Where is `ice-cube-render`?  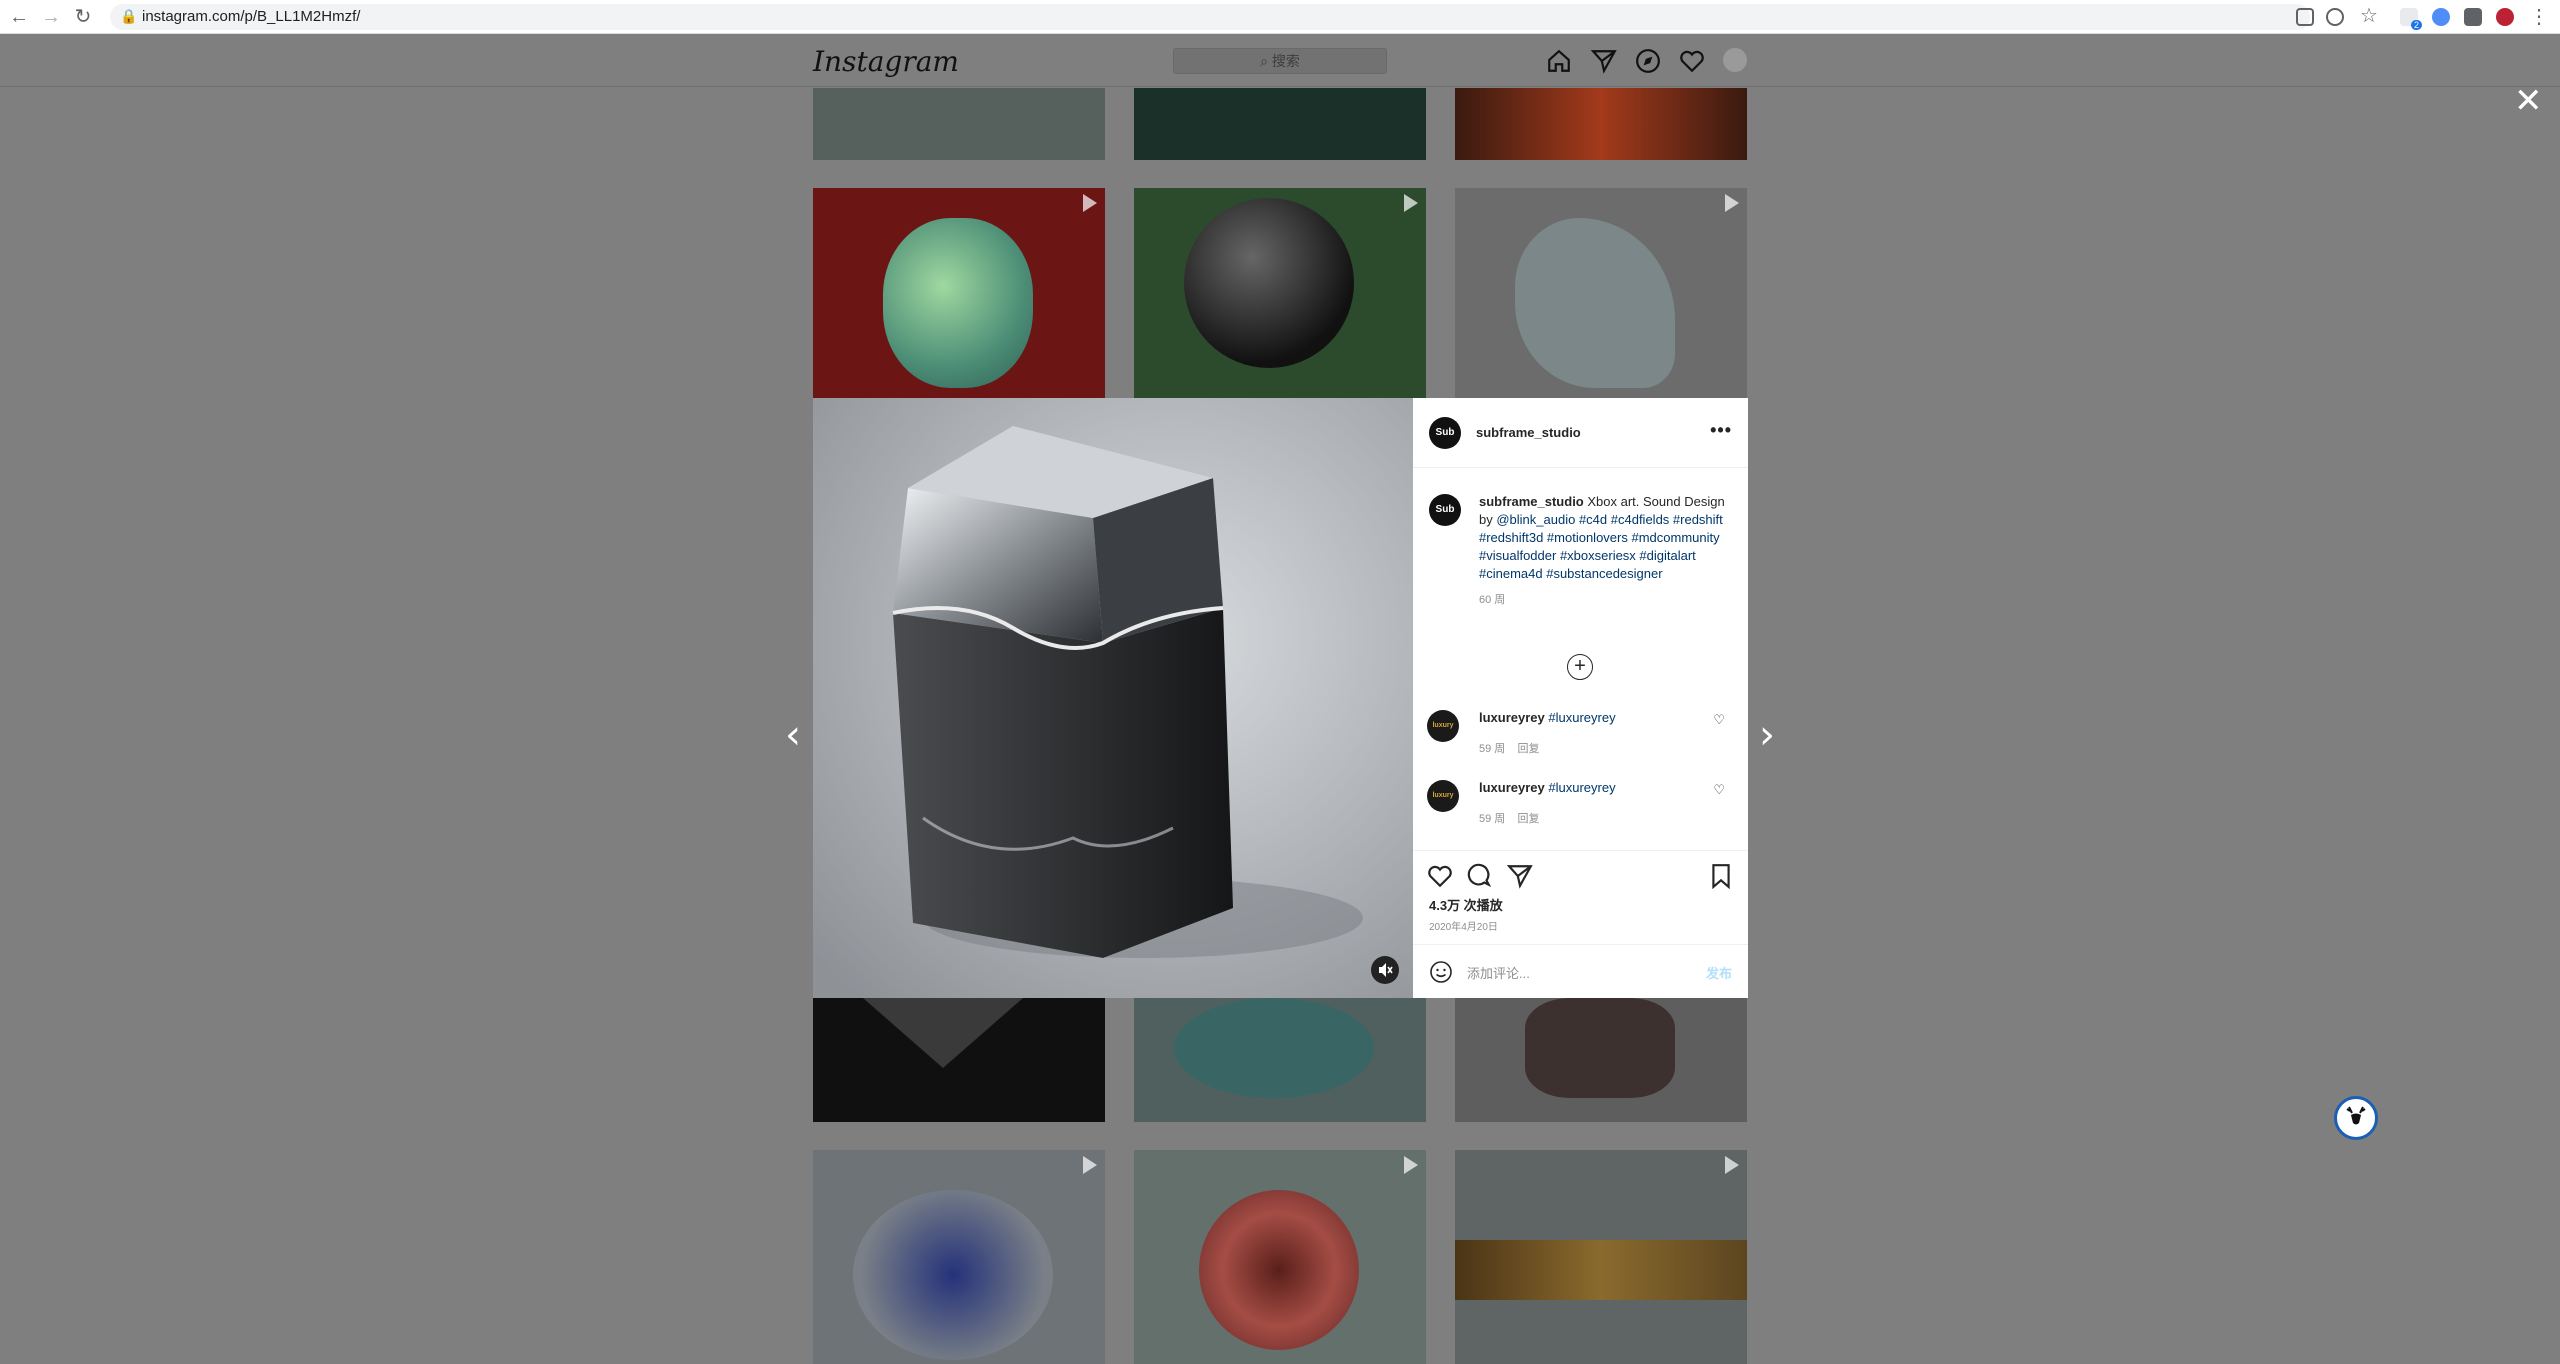 ice-cube-render is located at coordinates (1113, 698).